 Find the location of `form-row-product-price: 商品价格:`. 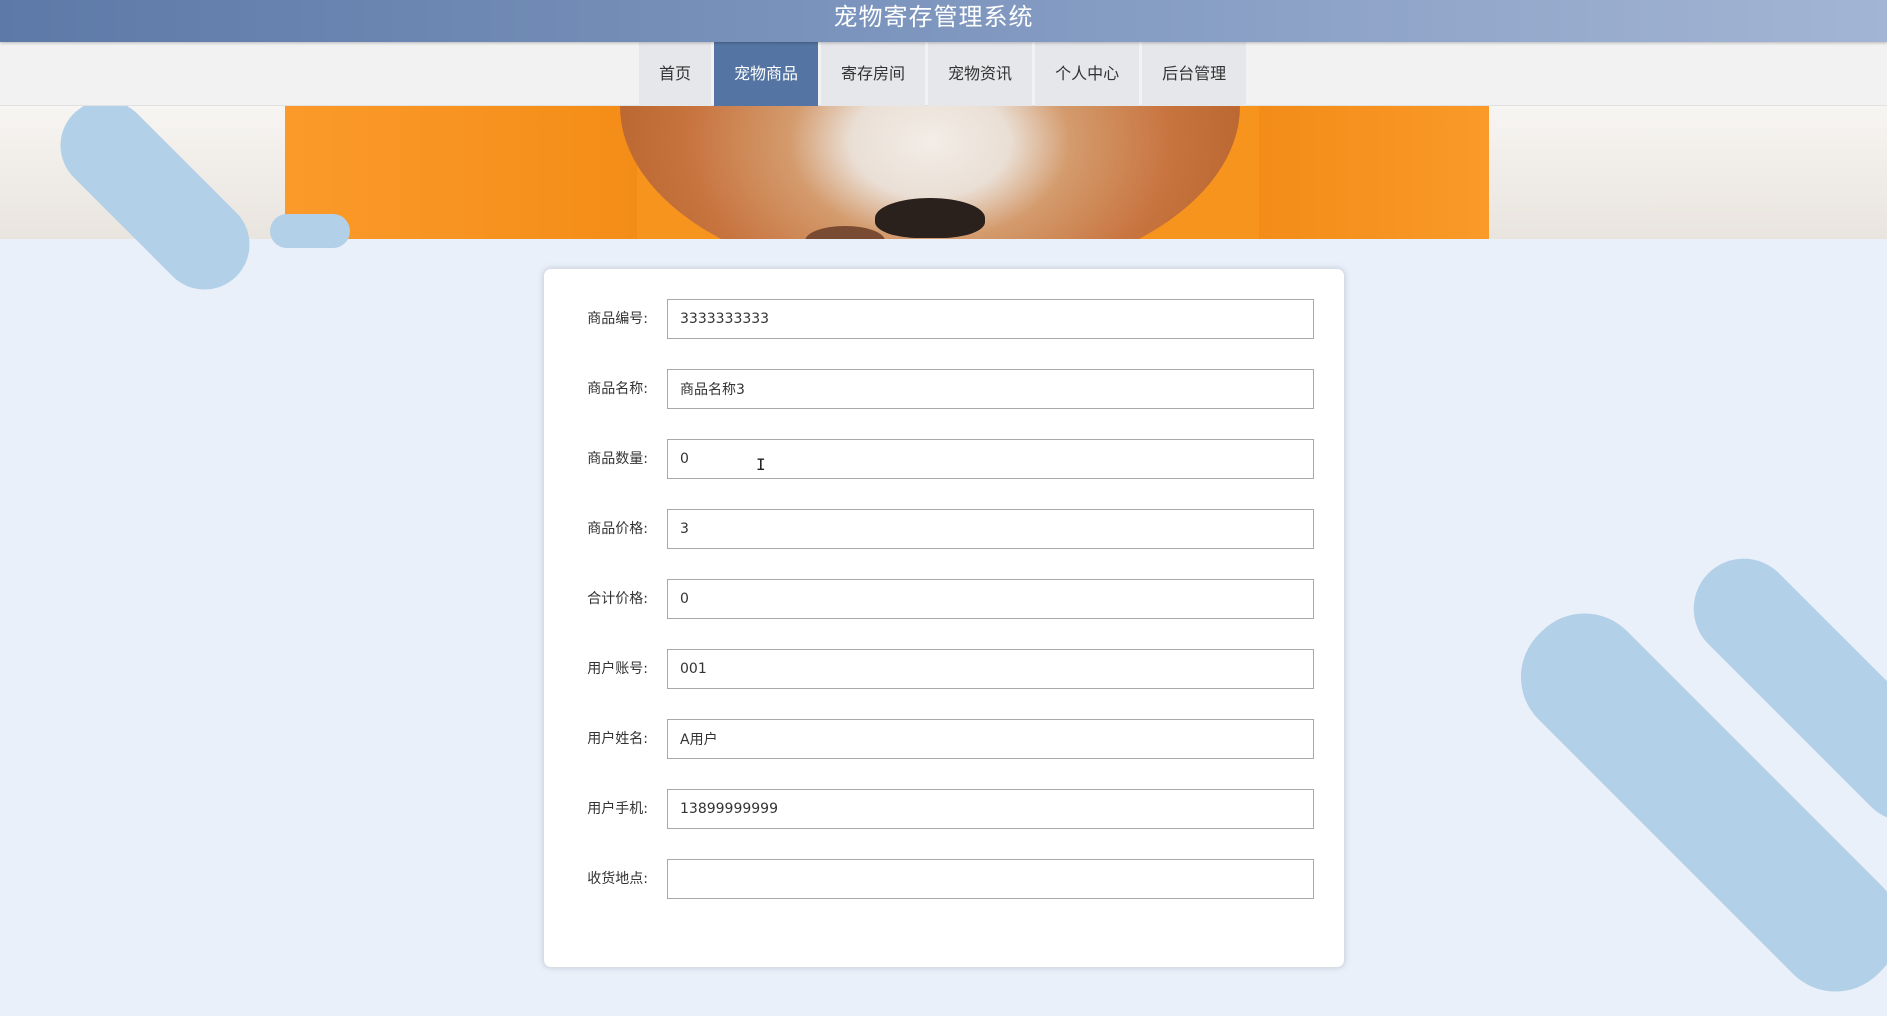

form-row-product-price: 商品价格: is located at coordinates (944, 529).